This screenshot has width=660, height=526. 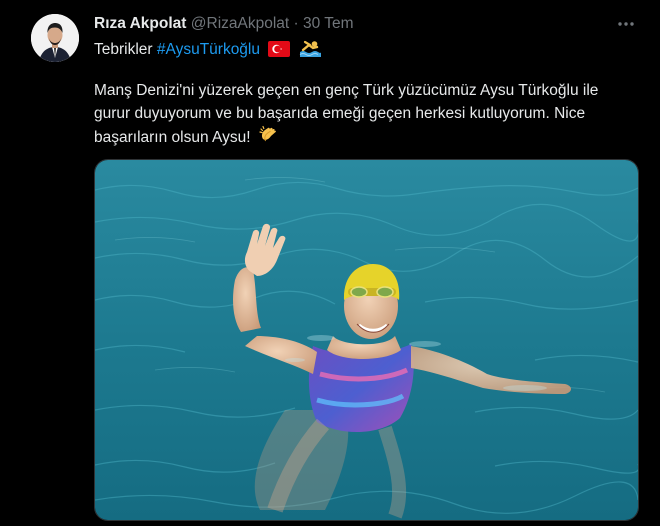 I want to click on author-name: Rıza Akpolat, so click(x=140, y=23).